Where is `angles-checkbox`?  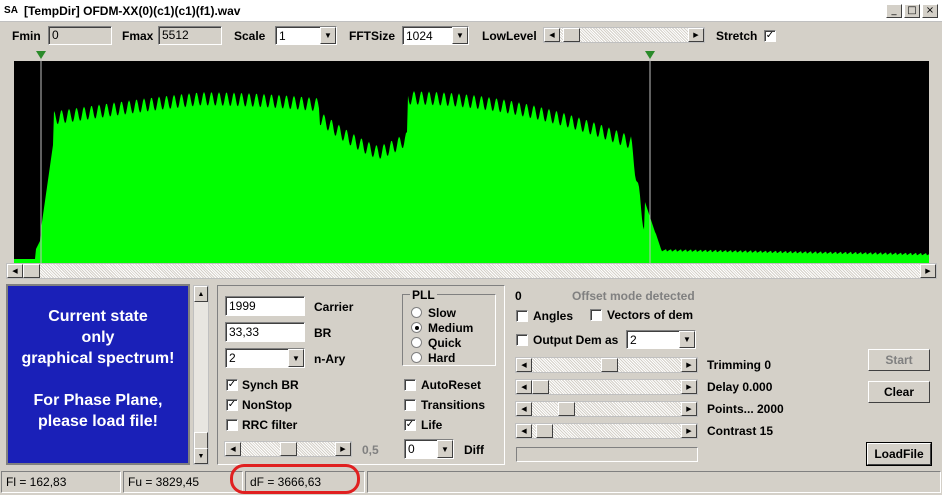
angles-checkbox is located at coordinates (522, 316).